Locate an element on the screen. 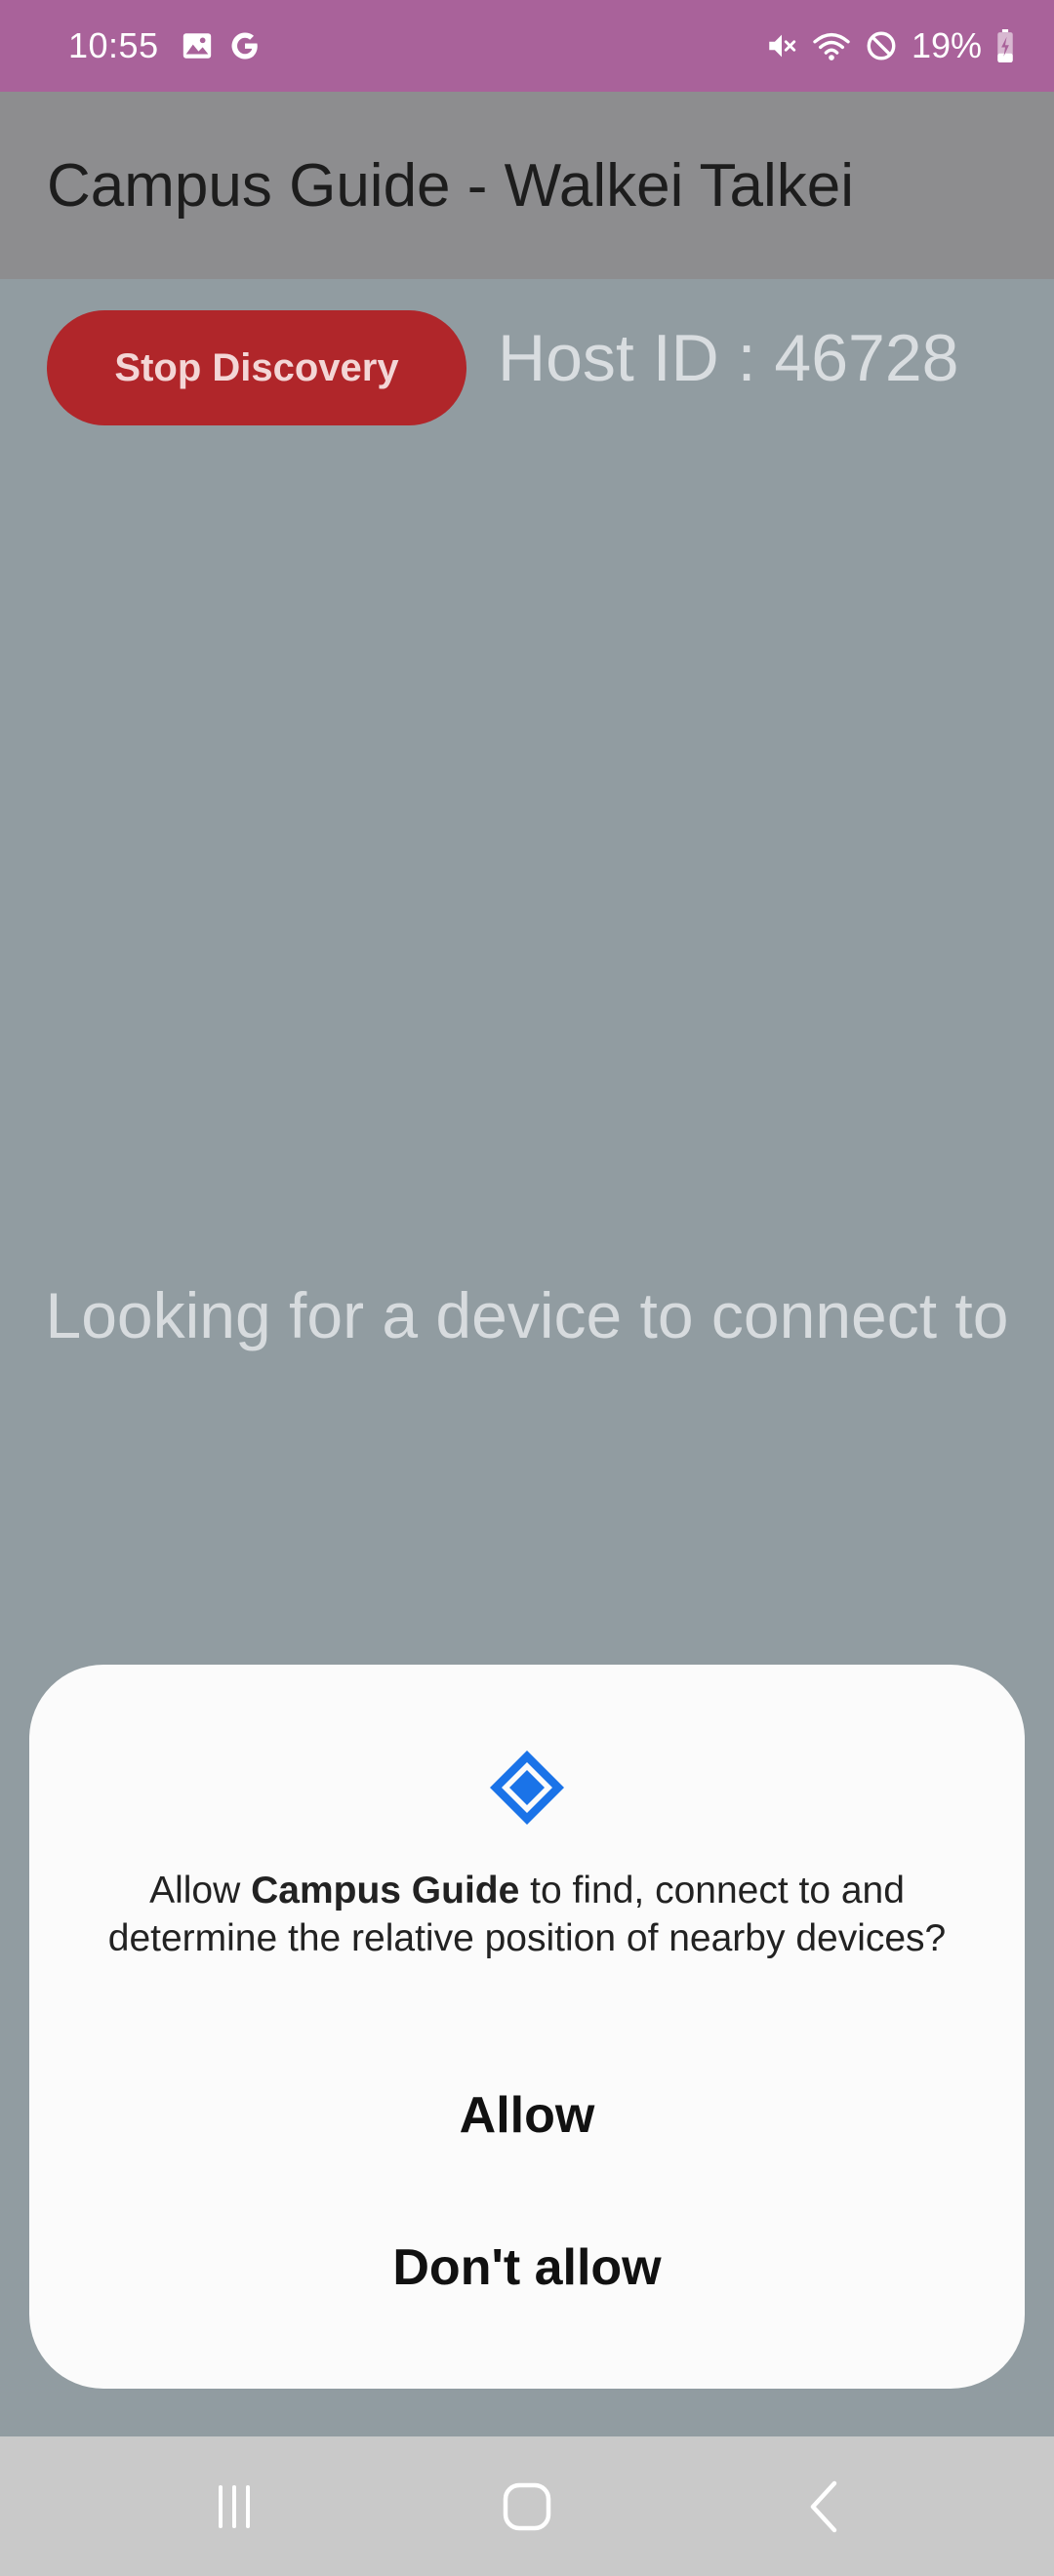  app-title: Campus Guide - Walkei Talkei is located at coordinates (451, 185).